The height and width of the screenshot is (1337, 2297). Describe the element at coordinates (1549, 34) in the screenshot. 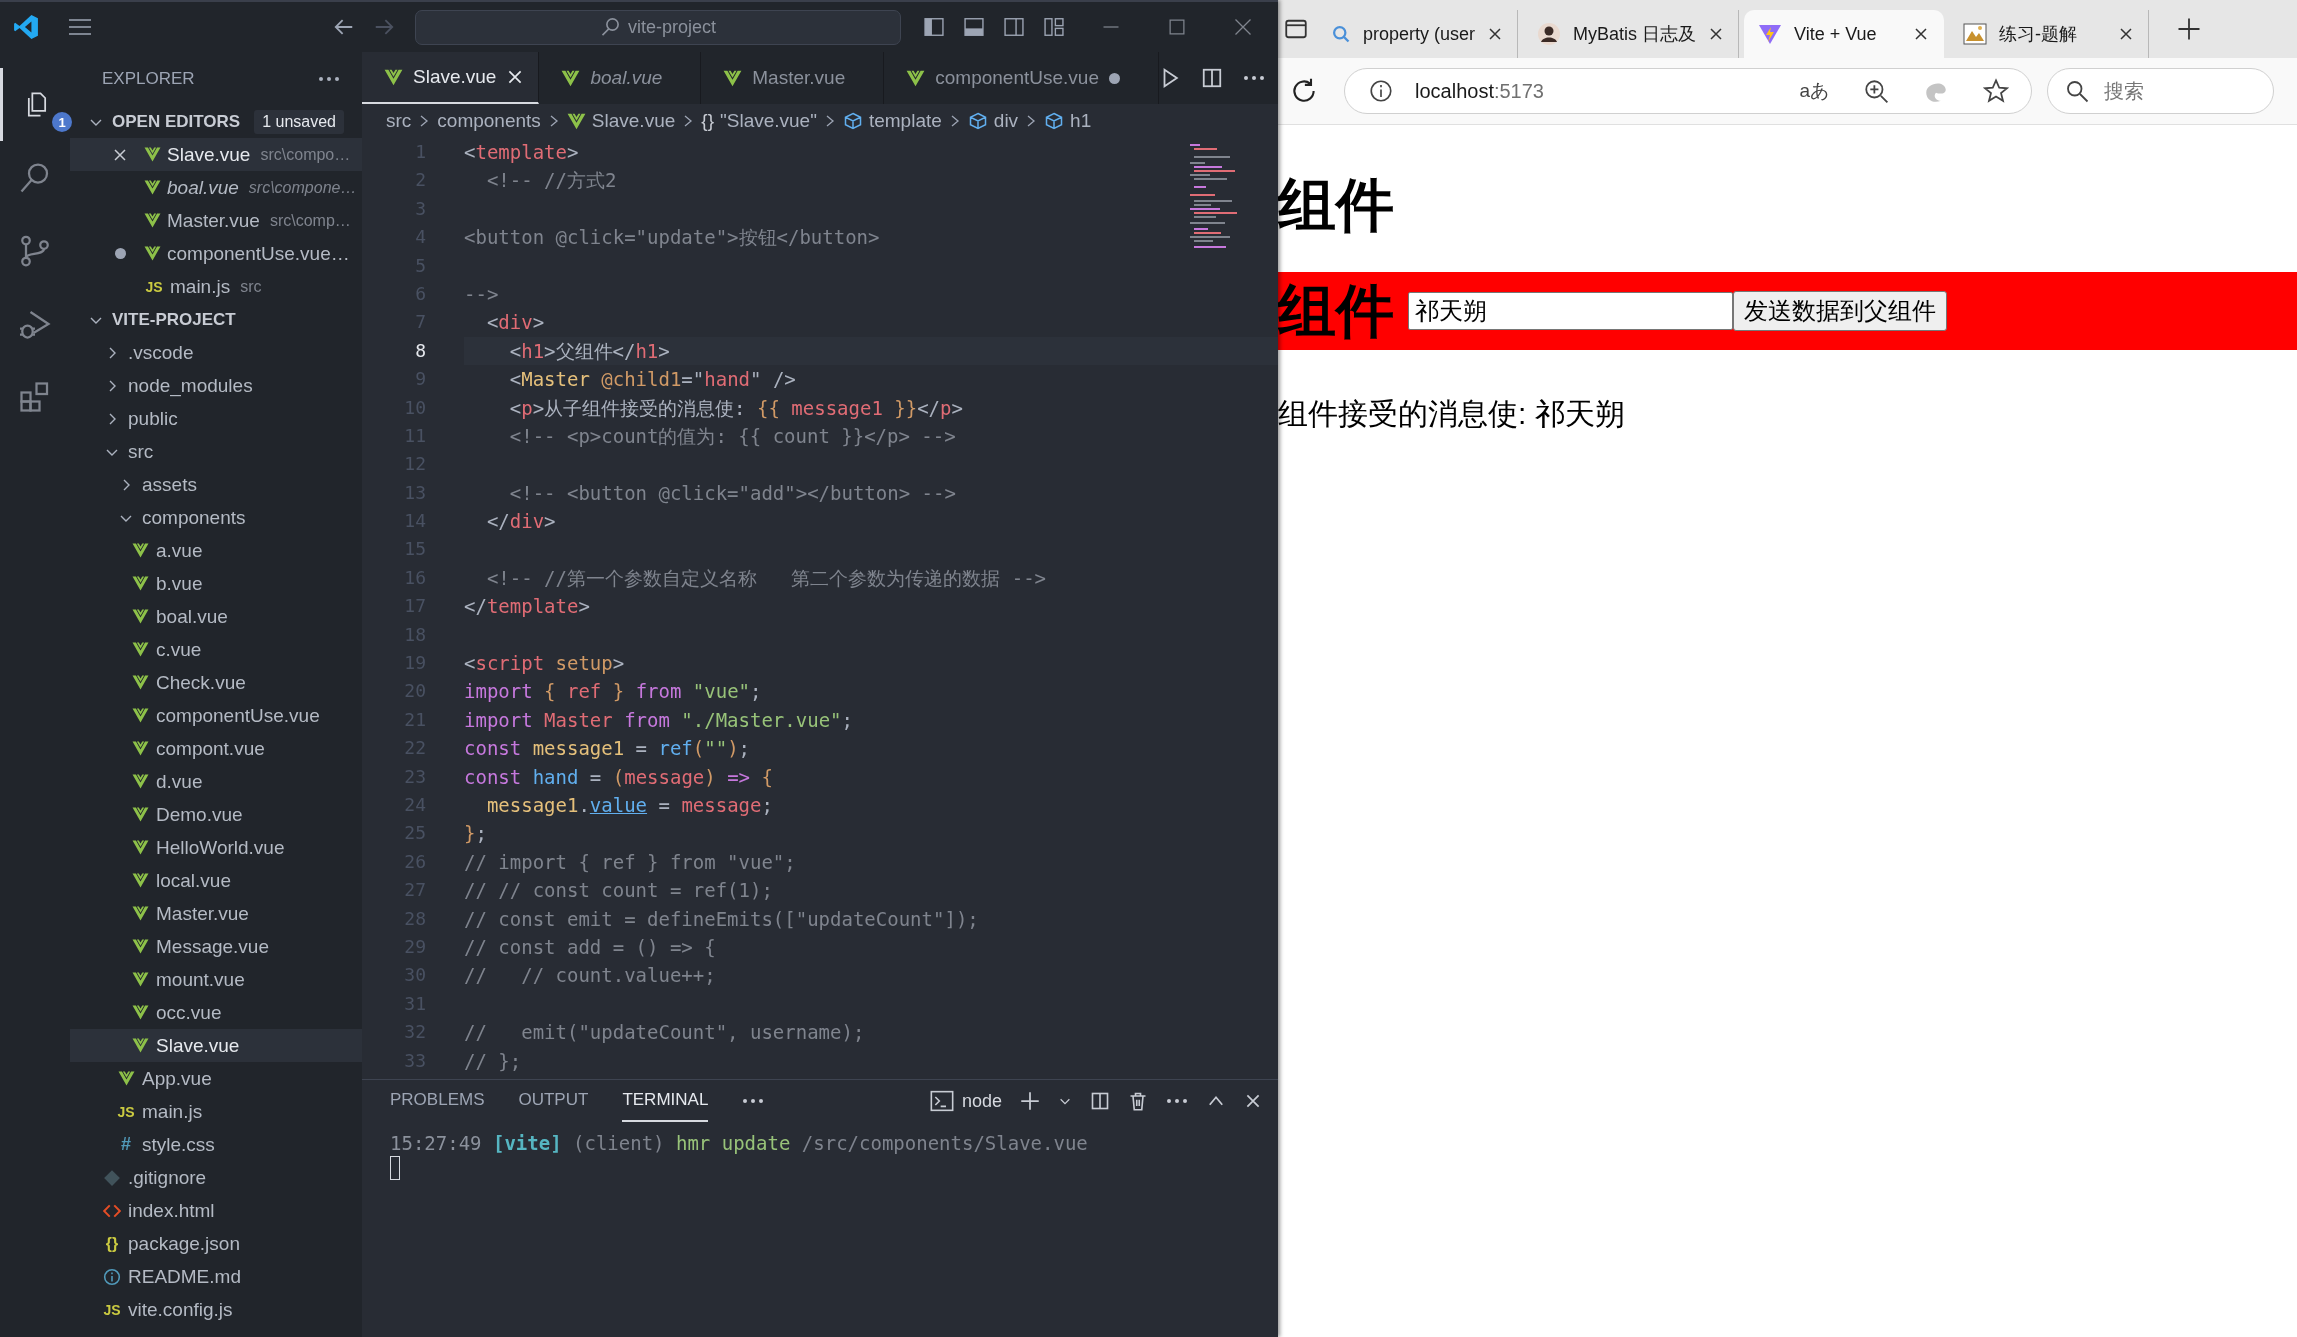

I see `avatar-icon` at that location.